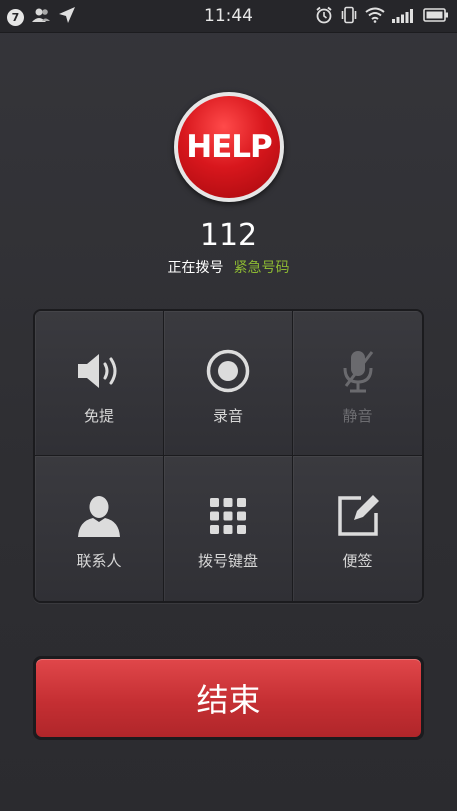  I want to click on end-call-button: 结束, so click(228, 698).